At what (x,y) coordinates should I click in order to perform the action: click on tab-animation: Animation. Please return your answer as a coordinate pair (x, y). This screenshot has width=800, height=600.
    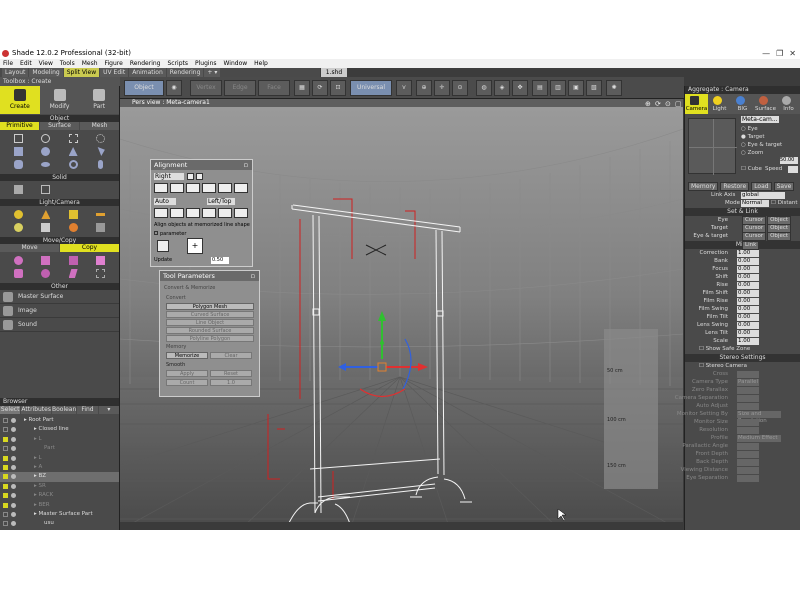
    Looking at the image, I should click on (147, 72).